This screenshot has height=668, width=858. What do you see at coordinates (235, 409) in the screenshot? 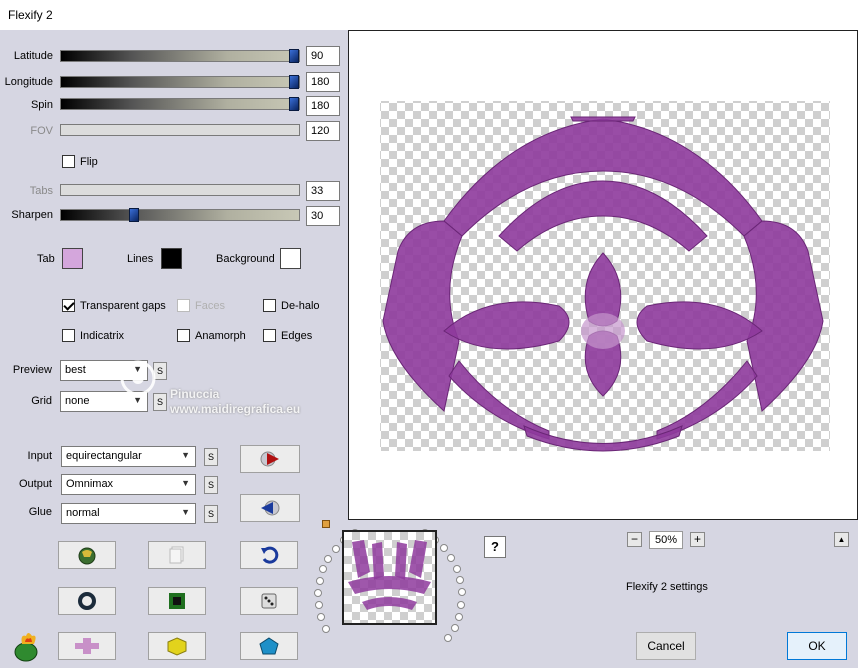
I see `watermark-url: www.maidiregrafica.eu` at bounding box center [235, 409].